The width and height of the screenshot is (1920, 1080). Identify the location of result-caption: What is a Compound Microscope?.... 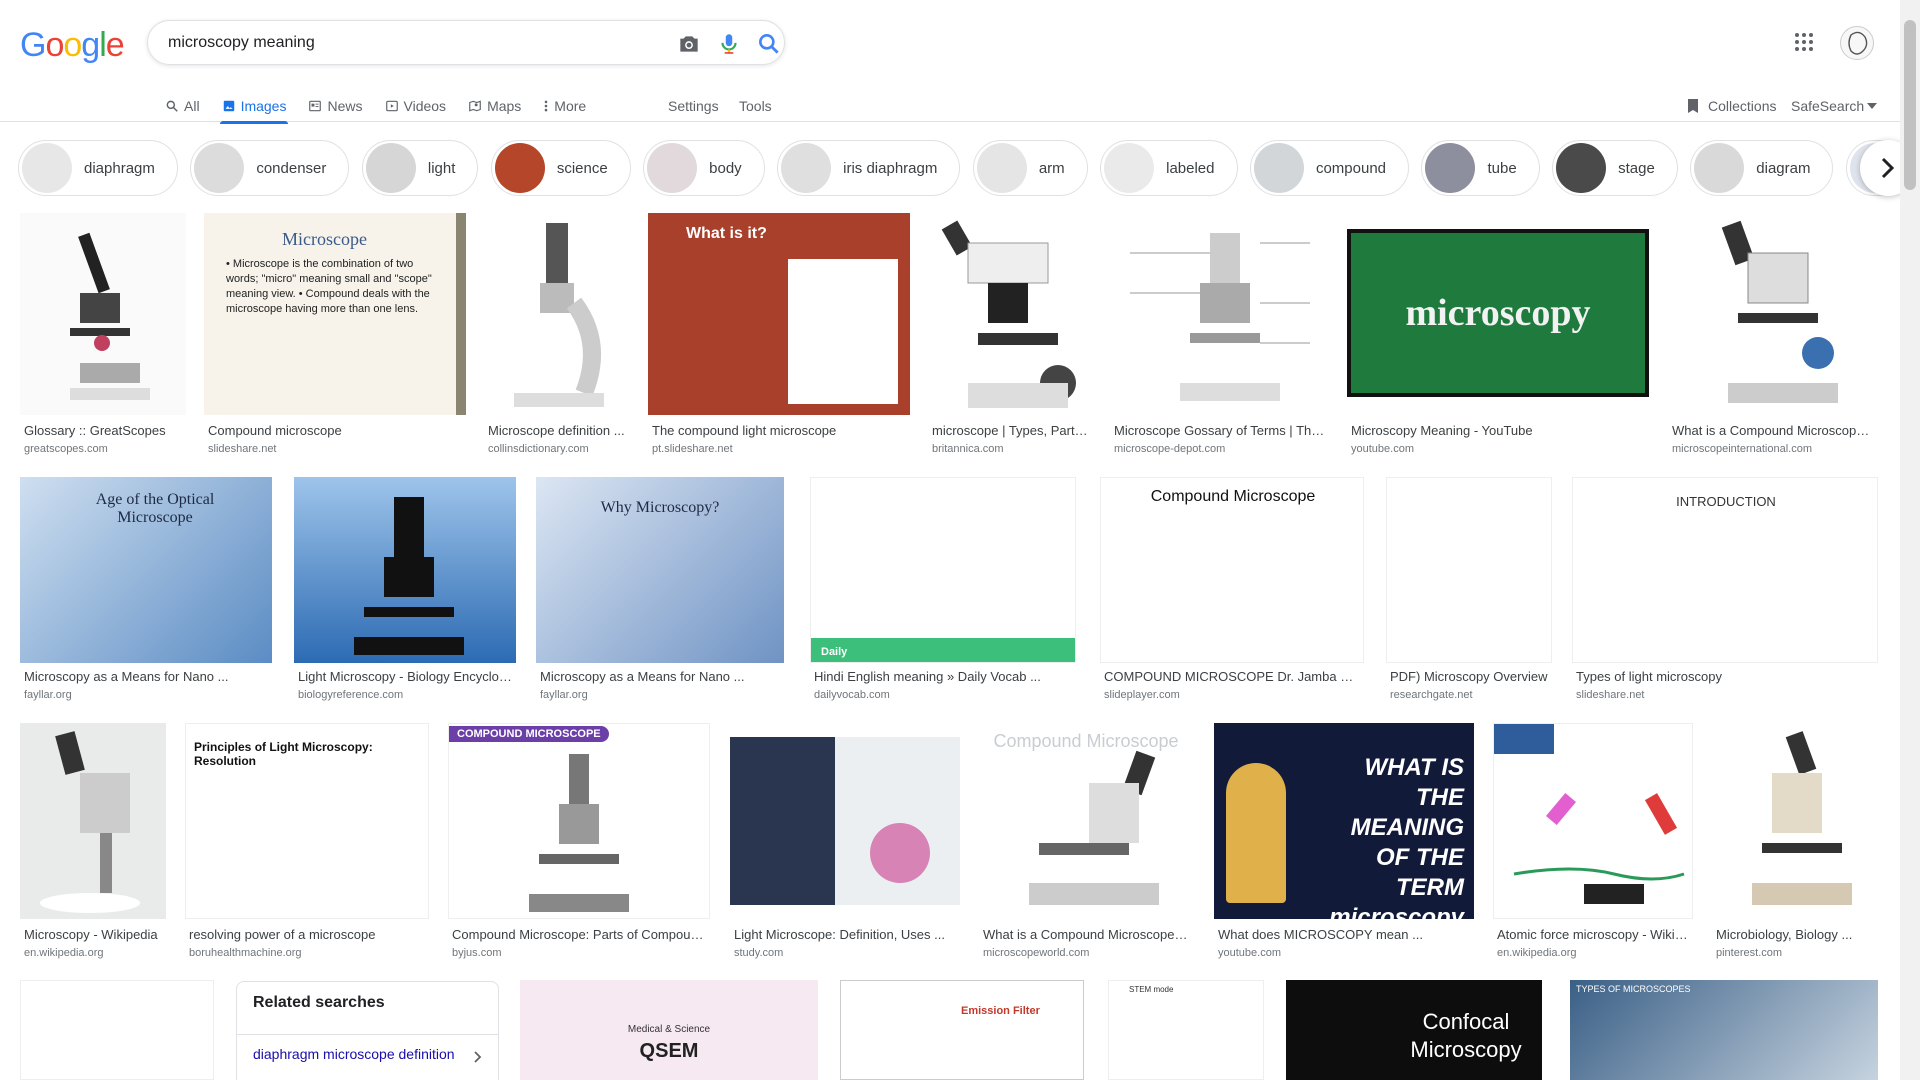
(1774, 430).